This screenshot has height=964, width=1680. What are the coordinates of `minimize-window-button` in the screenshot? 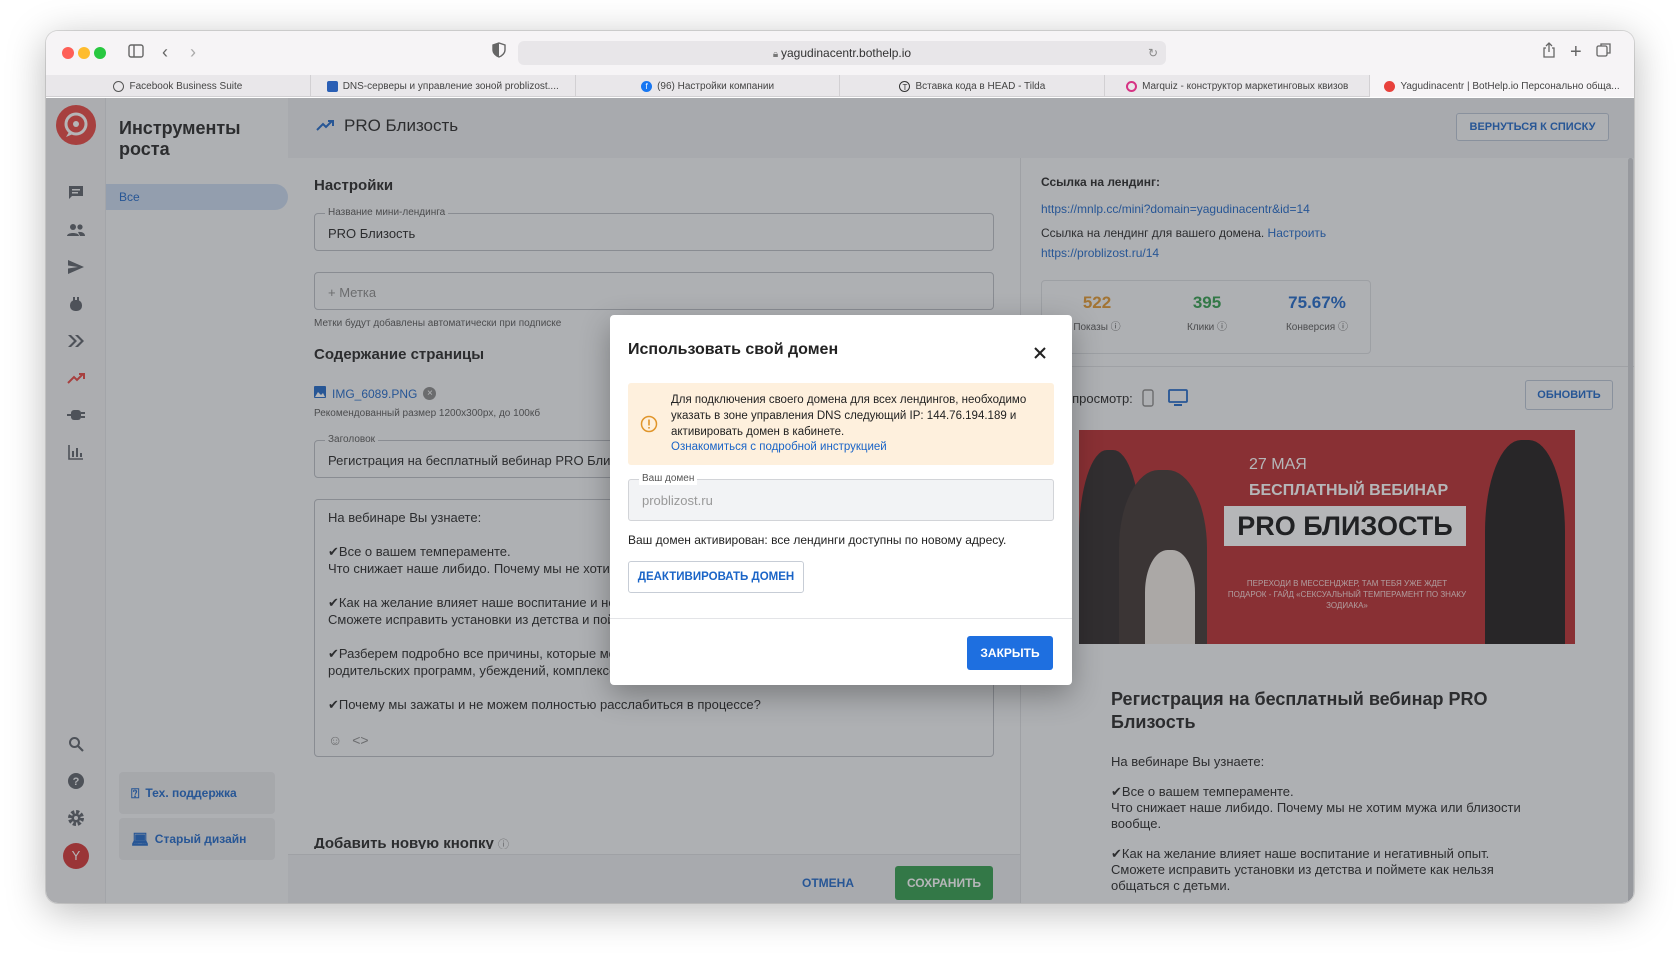 It's located at (84, 53).